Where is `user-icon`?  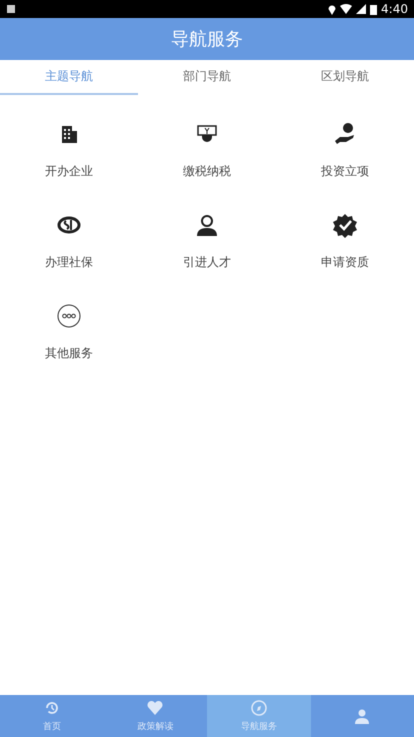
user-icon is located at coordinates (362, 716).